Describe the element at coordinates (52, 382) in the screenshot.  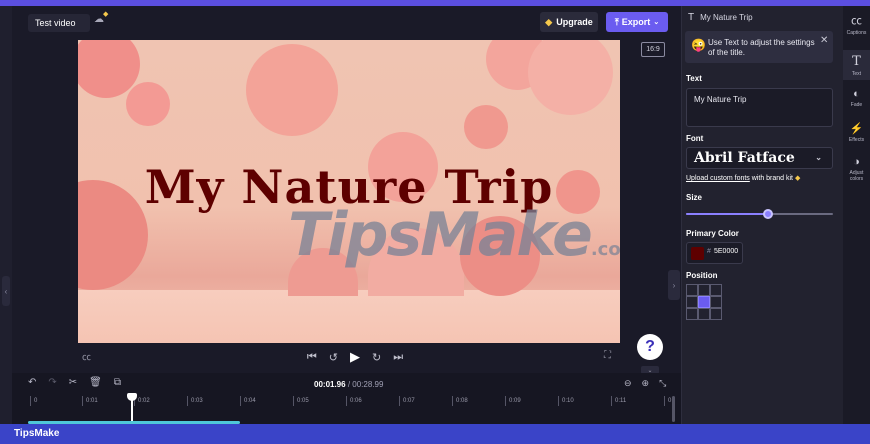
I see `redo-icon: ↷` at that location.